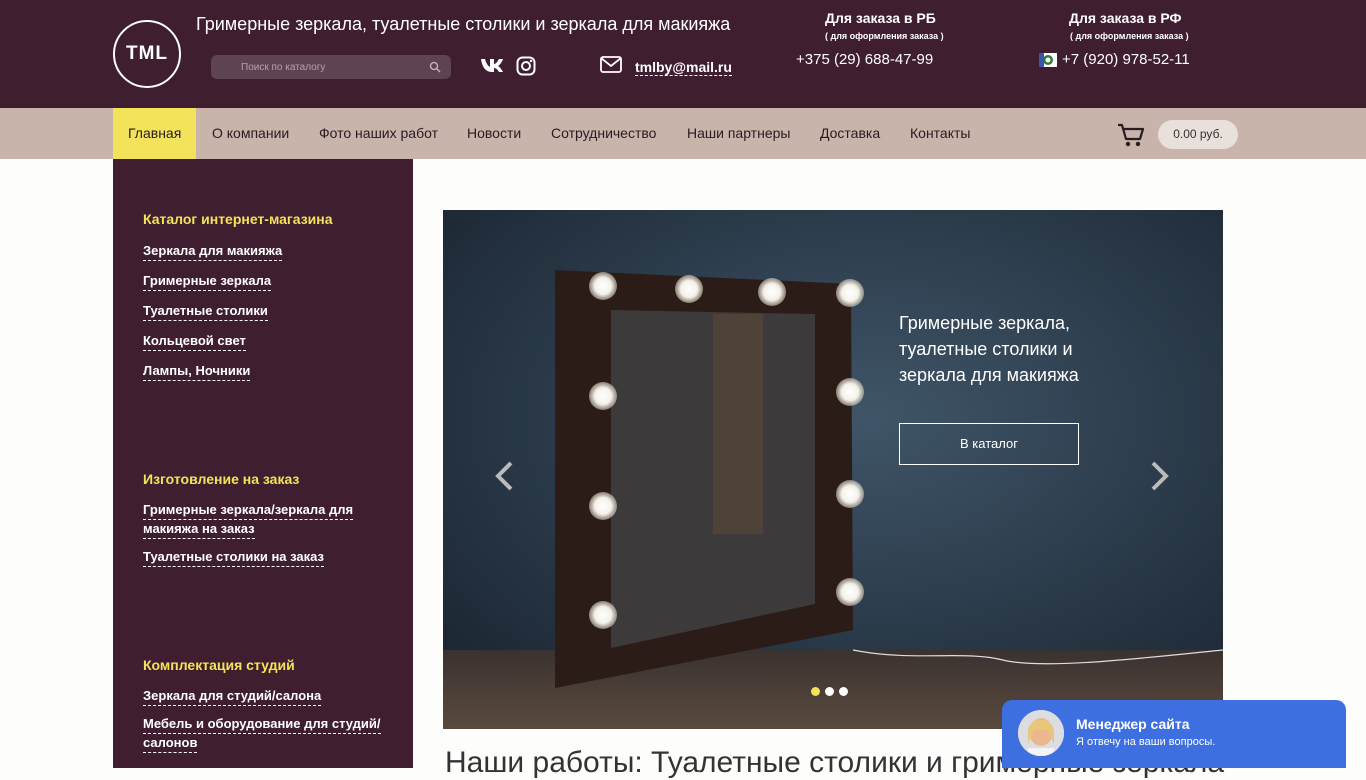  Describe the element at coordinates (221, 479) in the screenshot. I see `sidebar-title-custom: Изготовление на заказ` at that location.